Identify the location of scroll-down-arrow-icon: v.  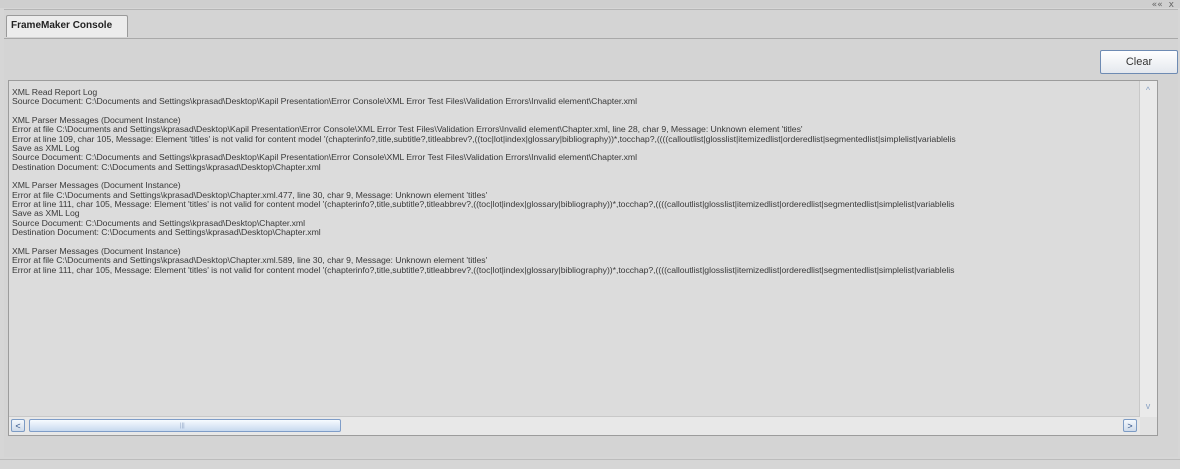
(1148, 406).